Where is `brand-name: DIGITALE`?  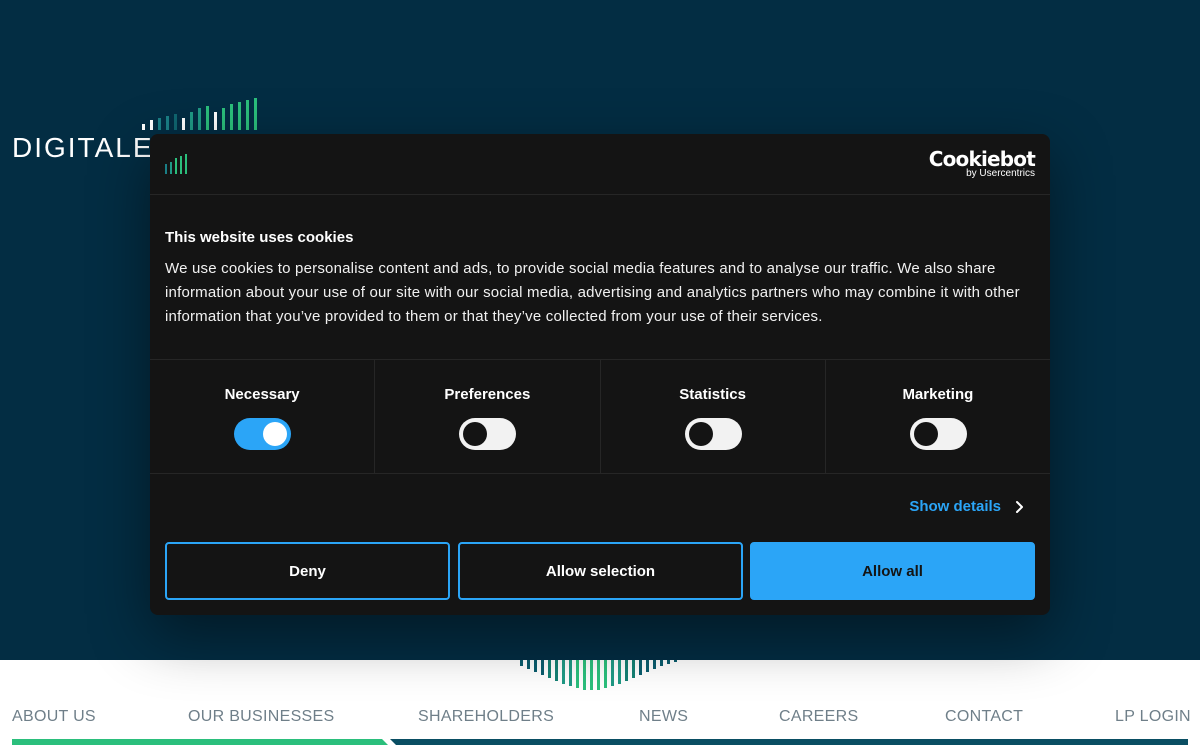
brand-name: DIGITALE is located at coordinates (83, 147).